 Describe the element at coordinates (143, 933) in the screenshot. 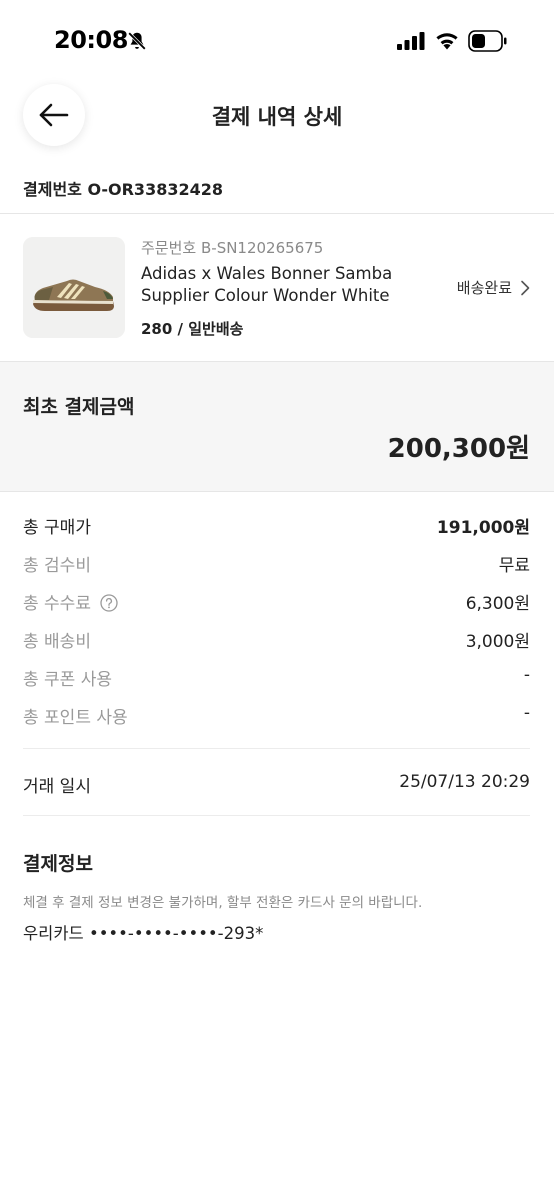

I see `card-info: 우리카드 ••••-••••-••••-293*` at that location.